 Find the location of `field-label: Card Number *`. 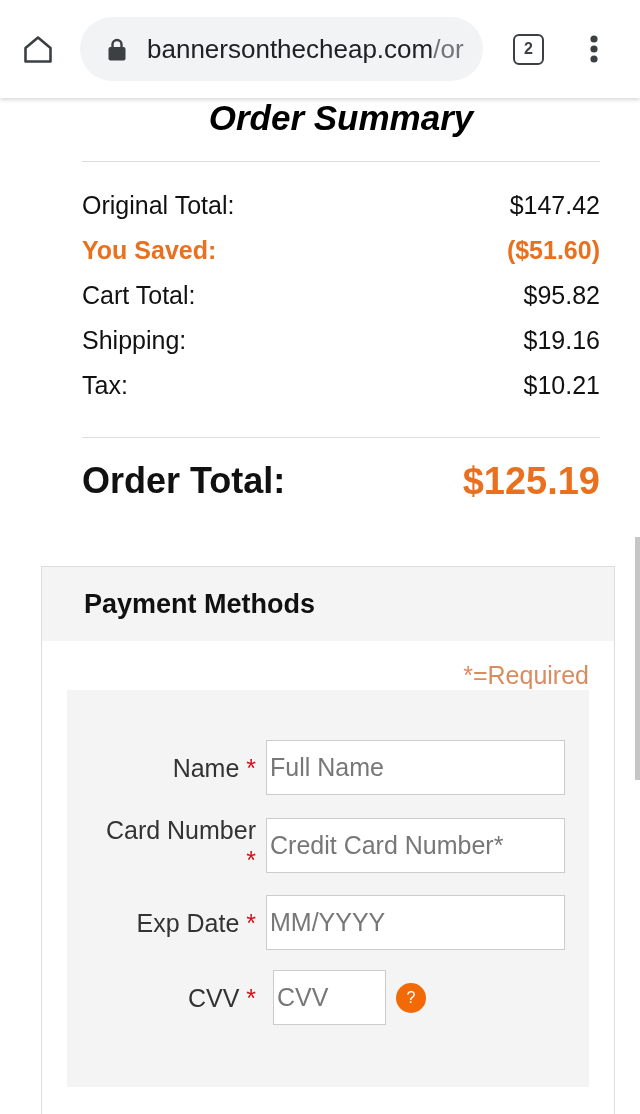

field-label: Card Number * is located at coordinates (180, 845).